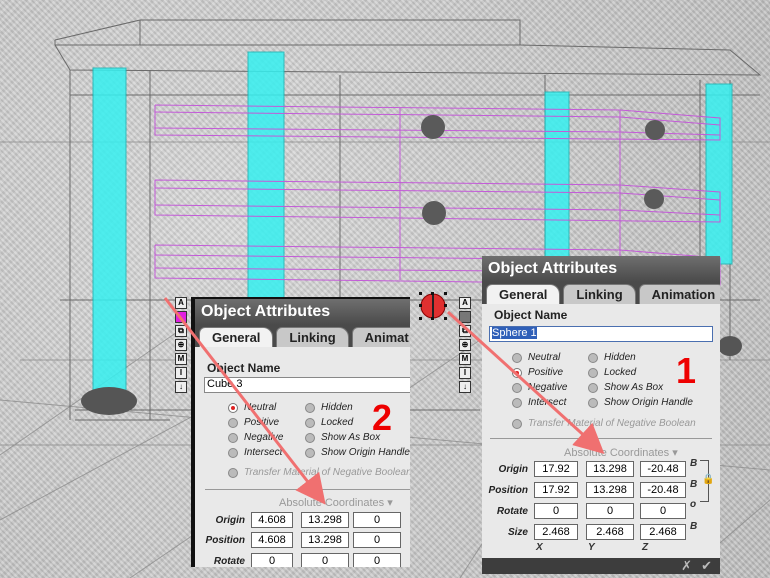 The width and height of the screenshot is (770, 578). What do you see at coordinates (686, 566) in the screenshot?
I see `cancel-icon: ✗` at bounding box center [686, 566].